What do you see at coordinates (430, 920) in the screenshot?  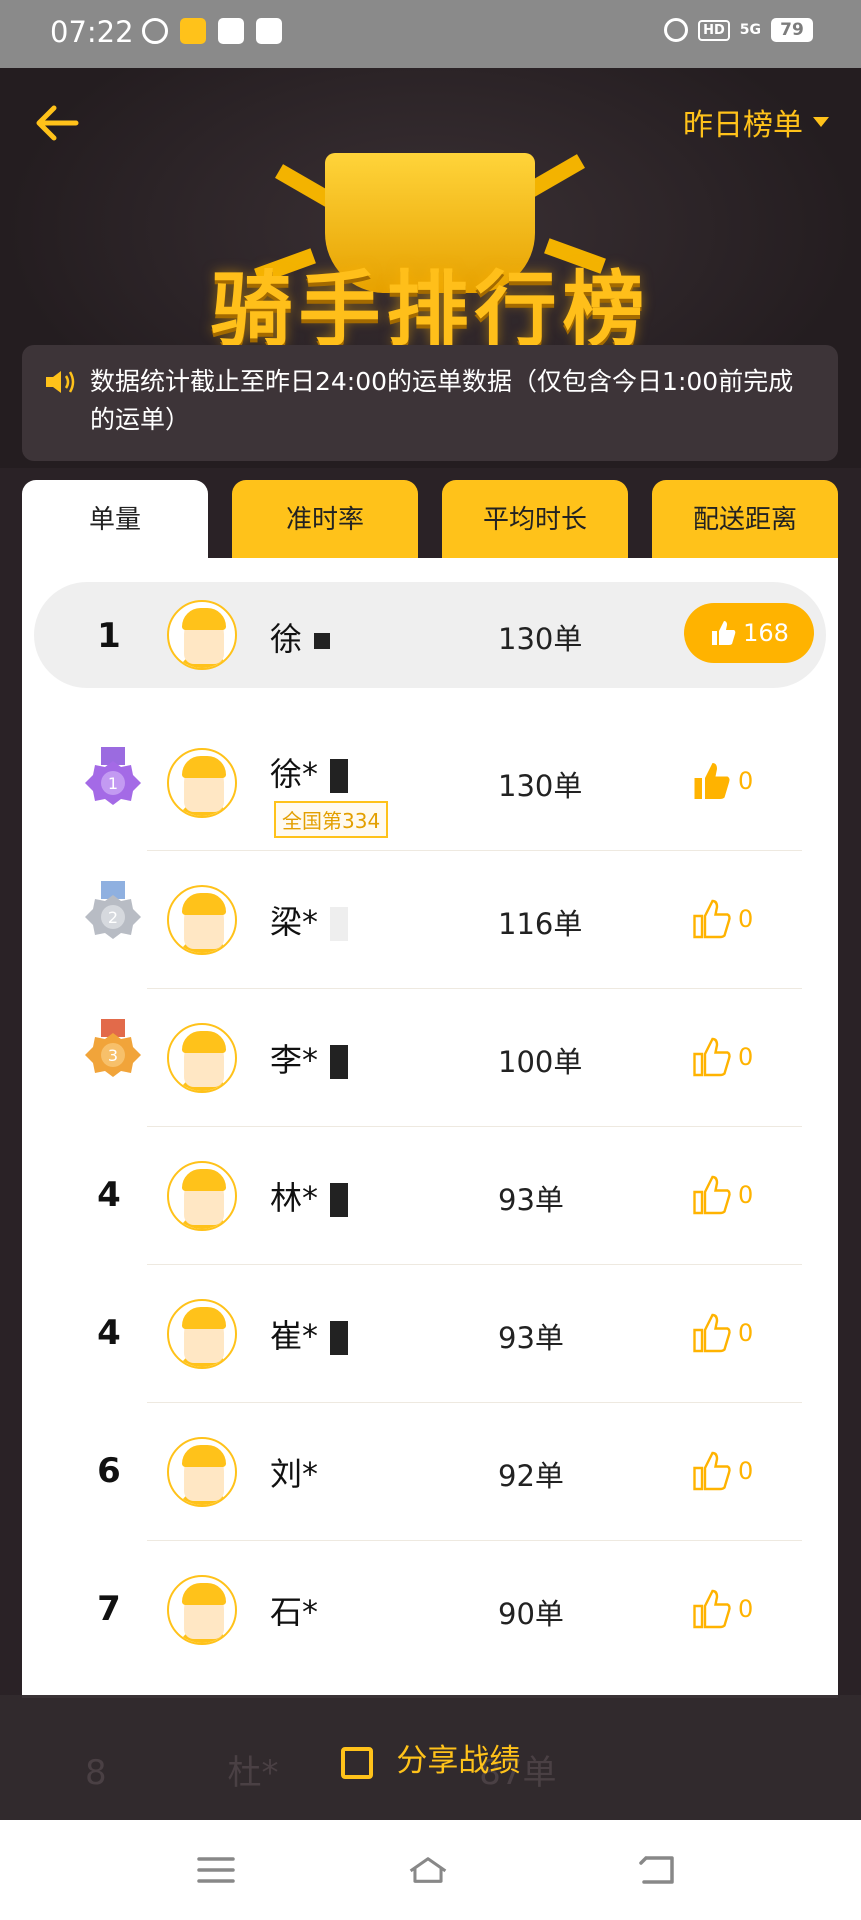 I see `table-row: 2 梁* 116单 0` at bounding box center [430, 920].